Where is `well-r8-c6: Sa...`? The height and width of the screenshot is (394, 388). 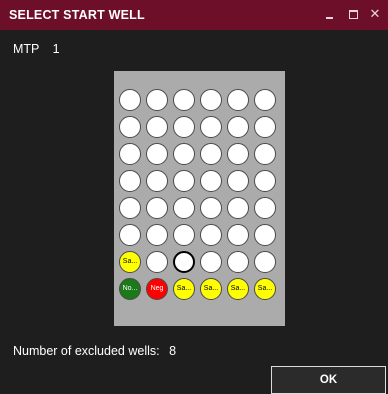 well-r8-c6: Sa... is located at coordinates (265, 289).